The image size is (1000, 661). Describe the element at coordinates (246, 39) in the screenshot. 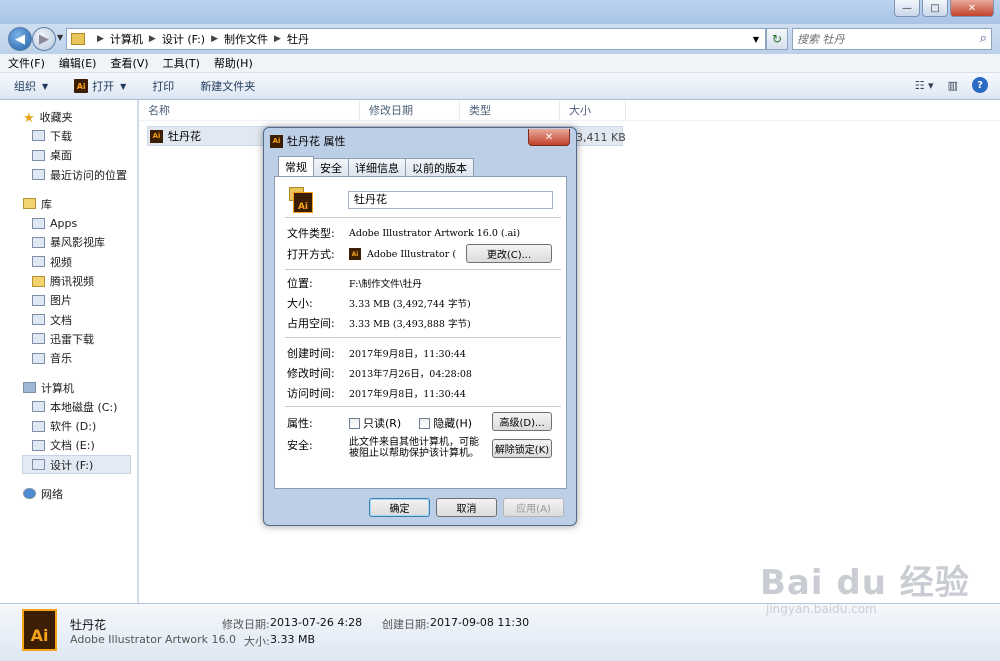

I see `breadcrumb-folder: 制作文件` at that location.